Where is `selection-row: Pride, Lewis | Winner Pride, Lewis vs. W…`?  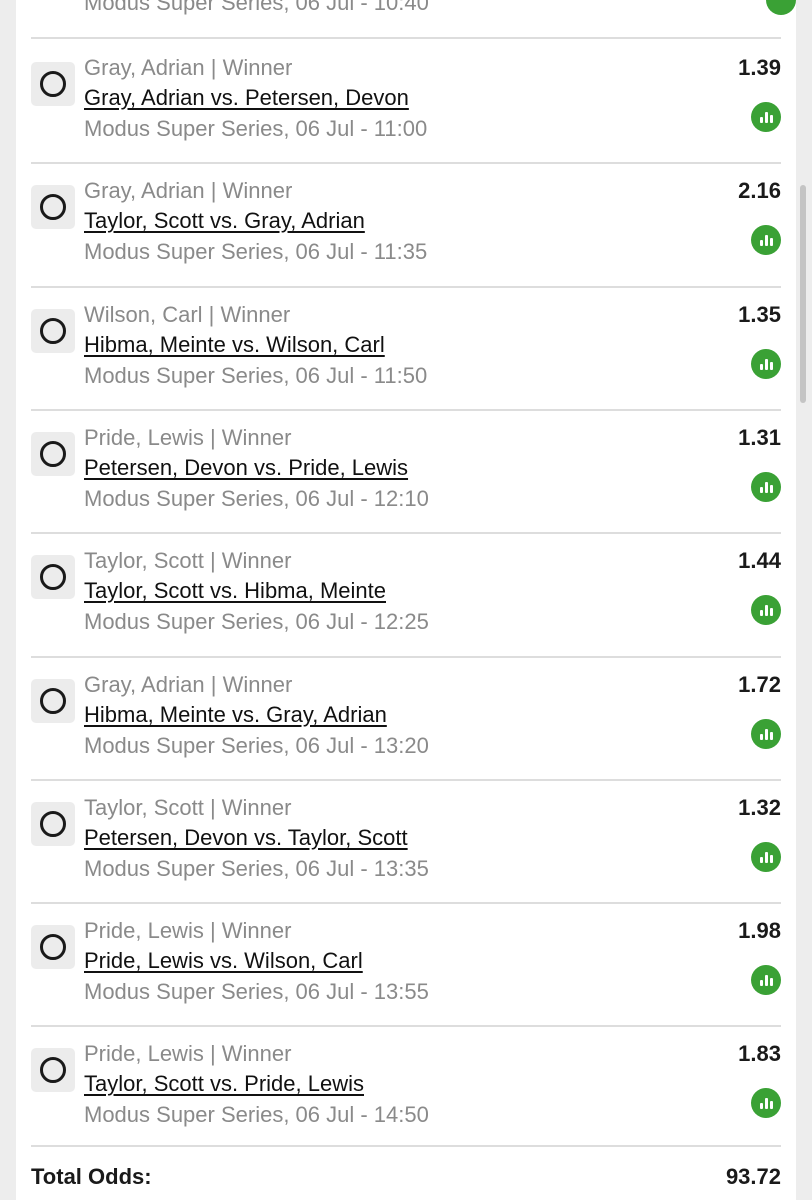
selection-row: Pride, Lewis | Winner Pride, Lewis vs. W… is located at coordinates (406, 963).